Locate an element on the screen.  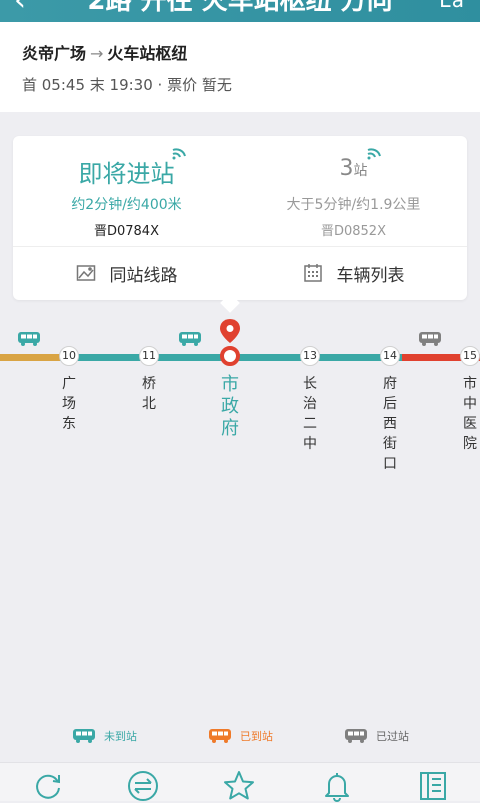
bus-icon-orange is located at coordinates (220, 736).